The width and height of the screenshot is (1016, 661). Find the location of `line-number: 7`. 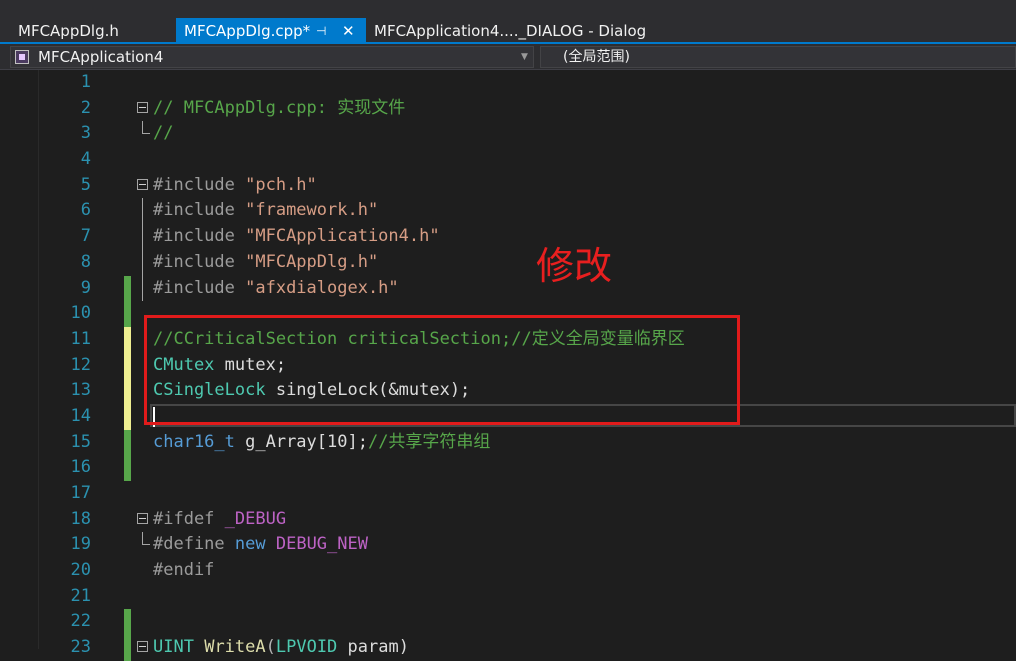

line-number: 7 is located at coordinates (85, 236).